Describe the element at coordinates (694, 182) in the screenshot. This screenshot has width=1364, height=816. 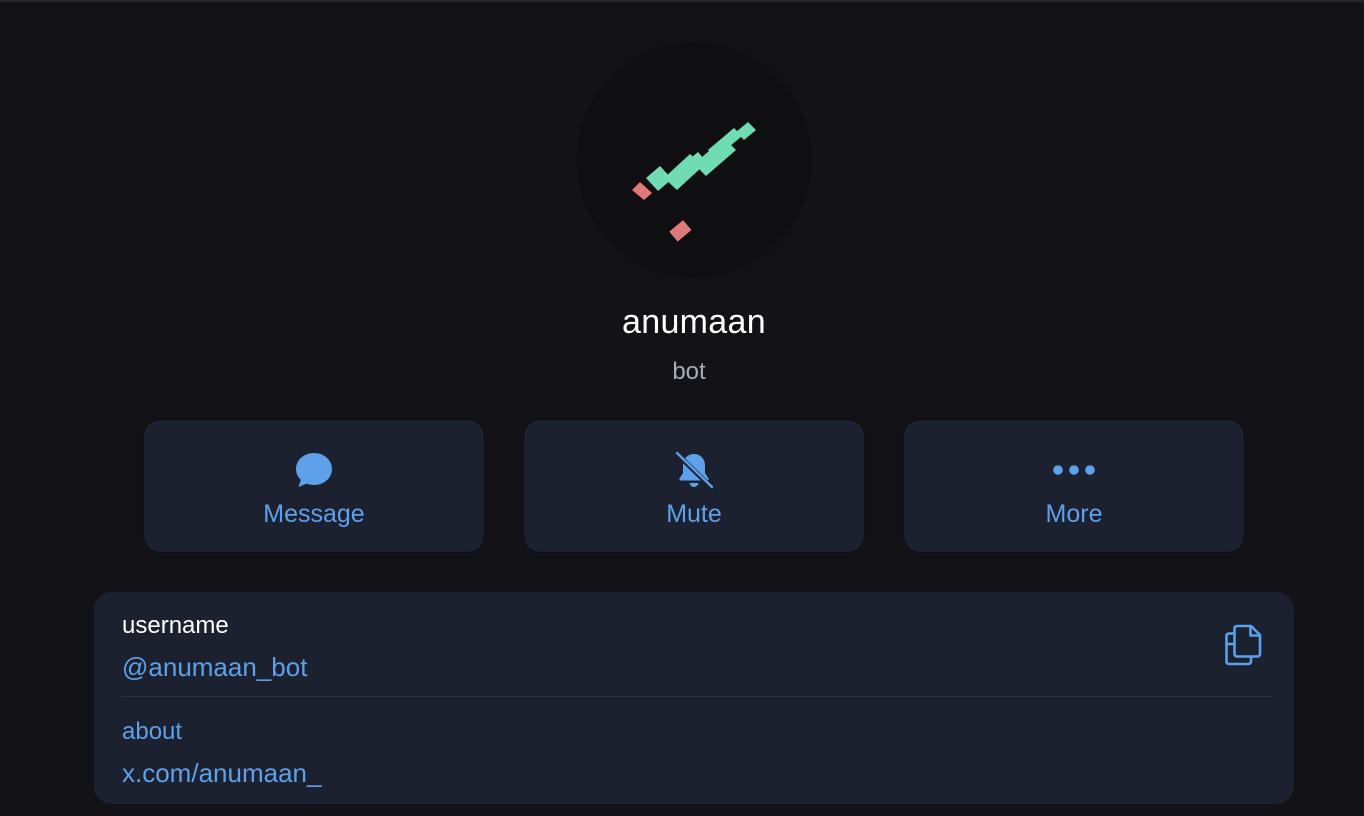
I see `trend-chart-logo-icon` at that location.